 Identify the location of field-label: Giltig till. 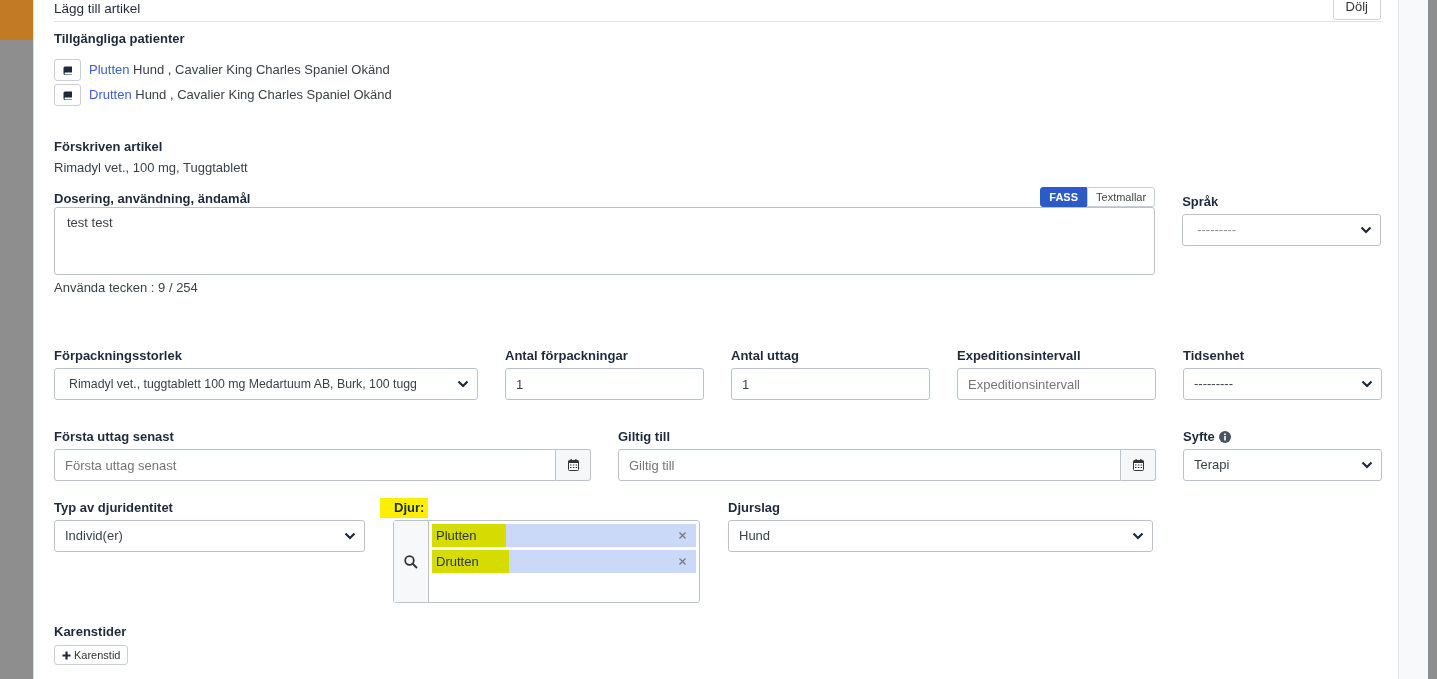
(644, 437).